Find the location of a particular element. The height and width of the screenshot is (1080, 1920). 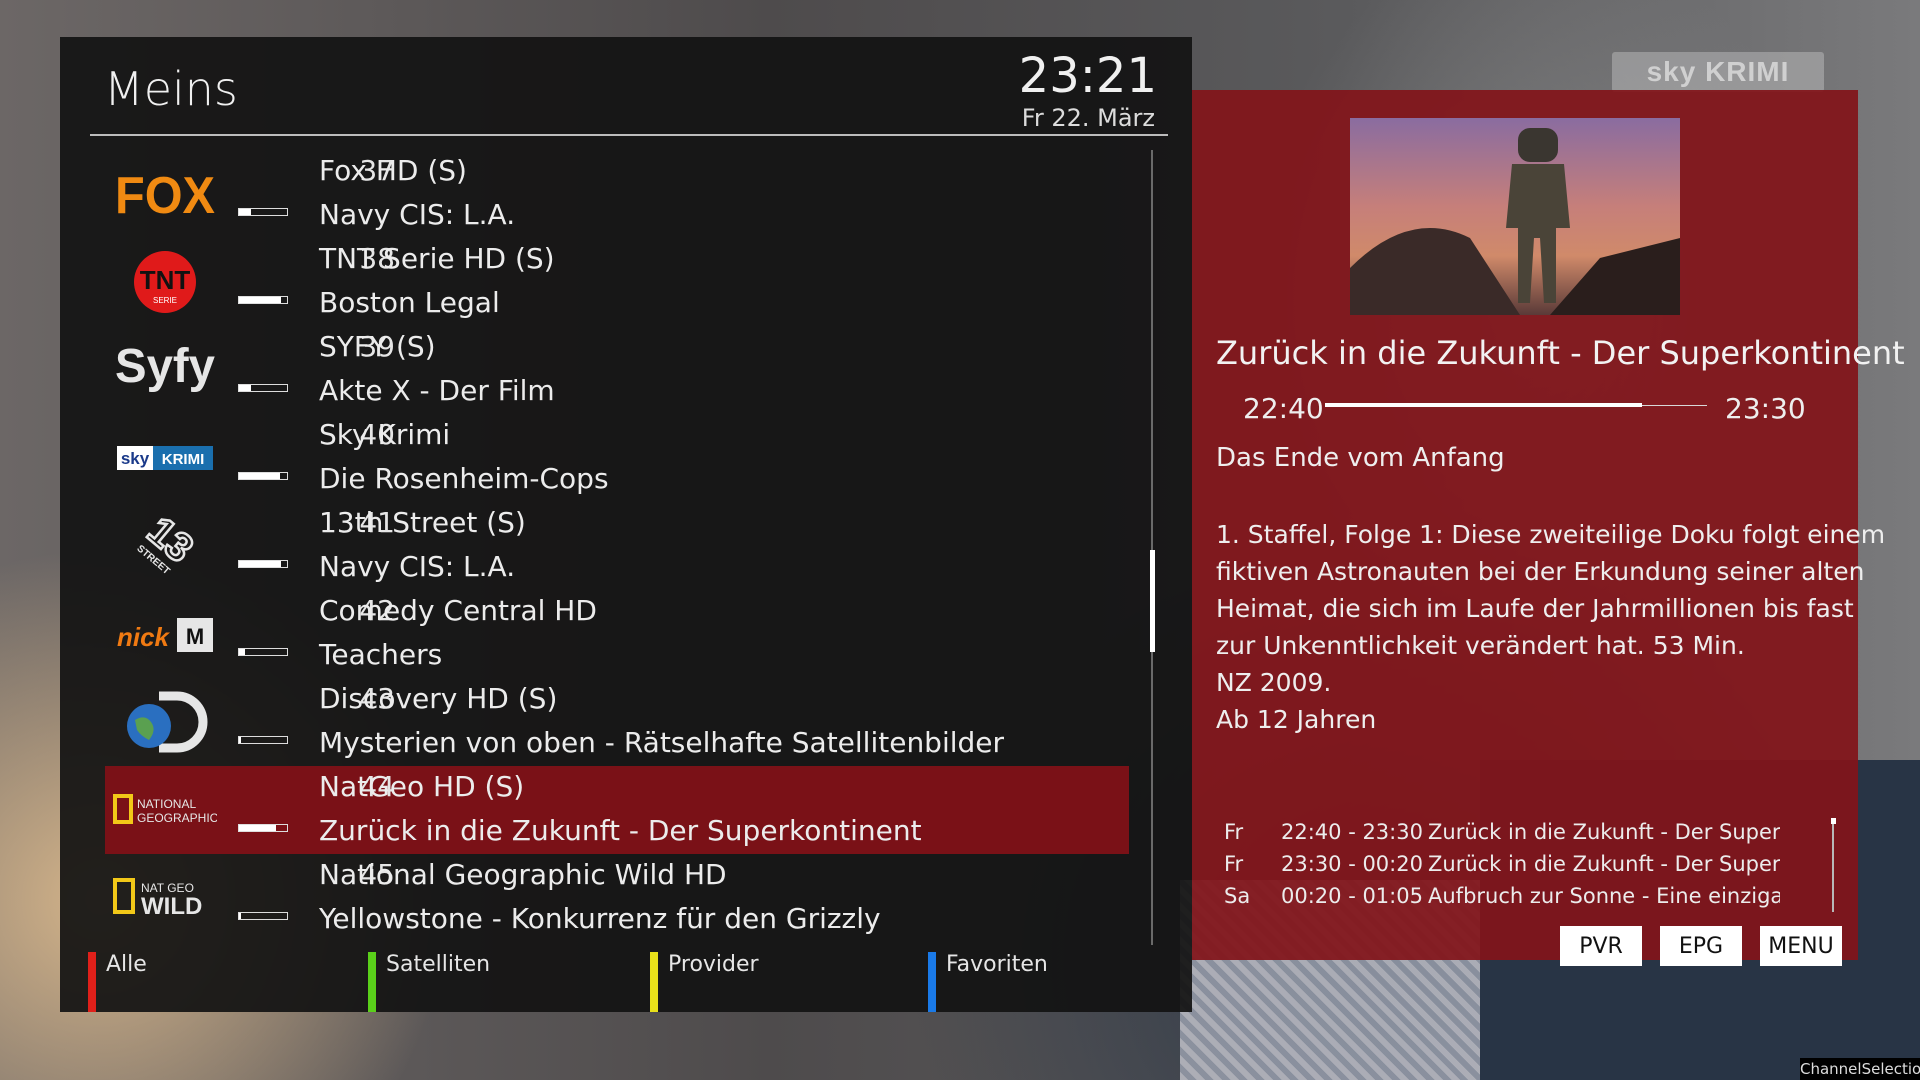

pvr-button: PVR is located at coordinates (1601, 946).